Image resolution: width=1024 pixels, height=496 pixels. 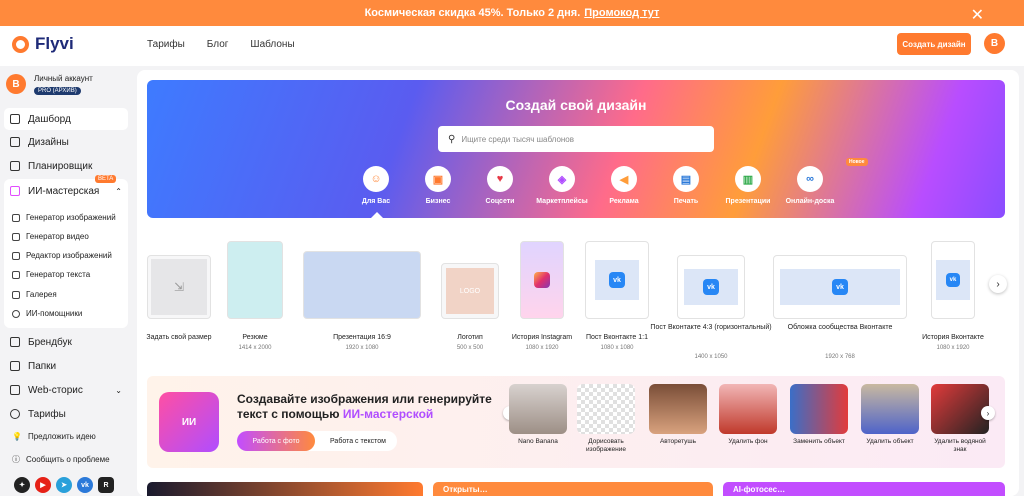 What do you see at coordinates (49, 84) in the screenshot?
I see `account-switcher: B Личный аккаунт PRO (АРХИВ)` at bounding box center [49, 84].